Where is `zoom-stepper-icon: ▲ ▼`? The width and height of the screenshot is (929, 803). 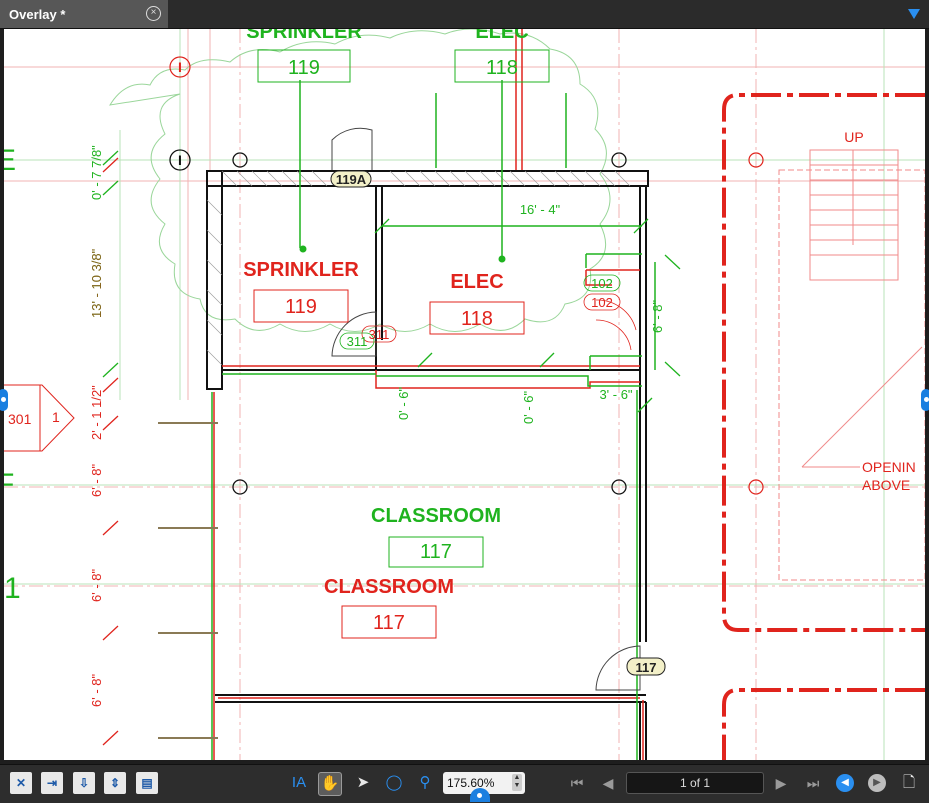
zoom-stepper-icon: ▲ ▼ is located at coordinates (517, 782).